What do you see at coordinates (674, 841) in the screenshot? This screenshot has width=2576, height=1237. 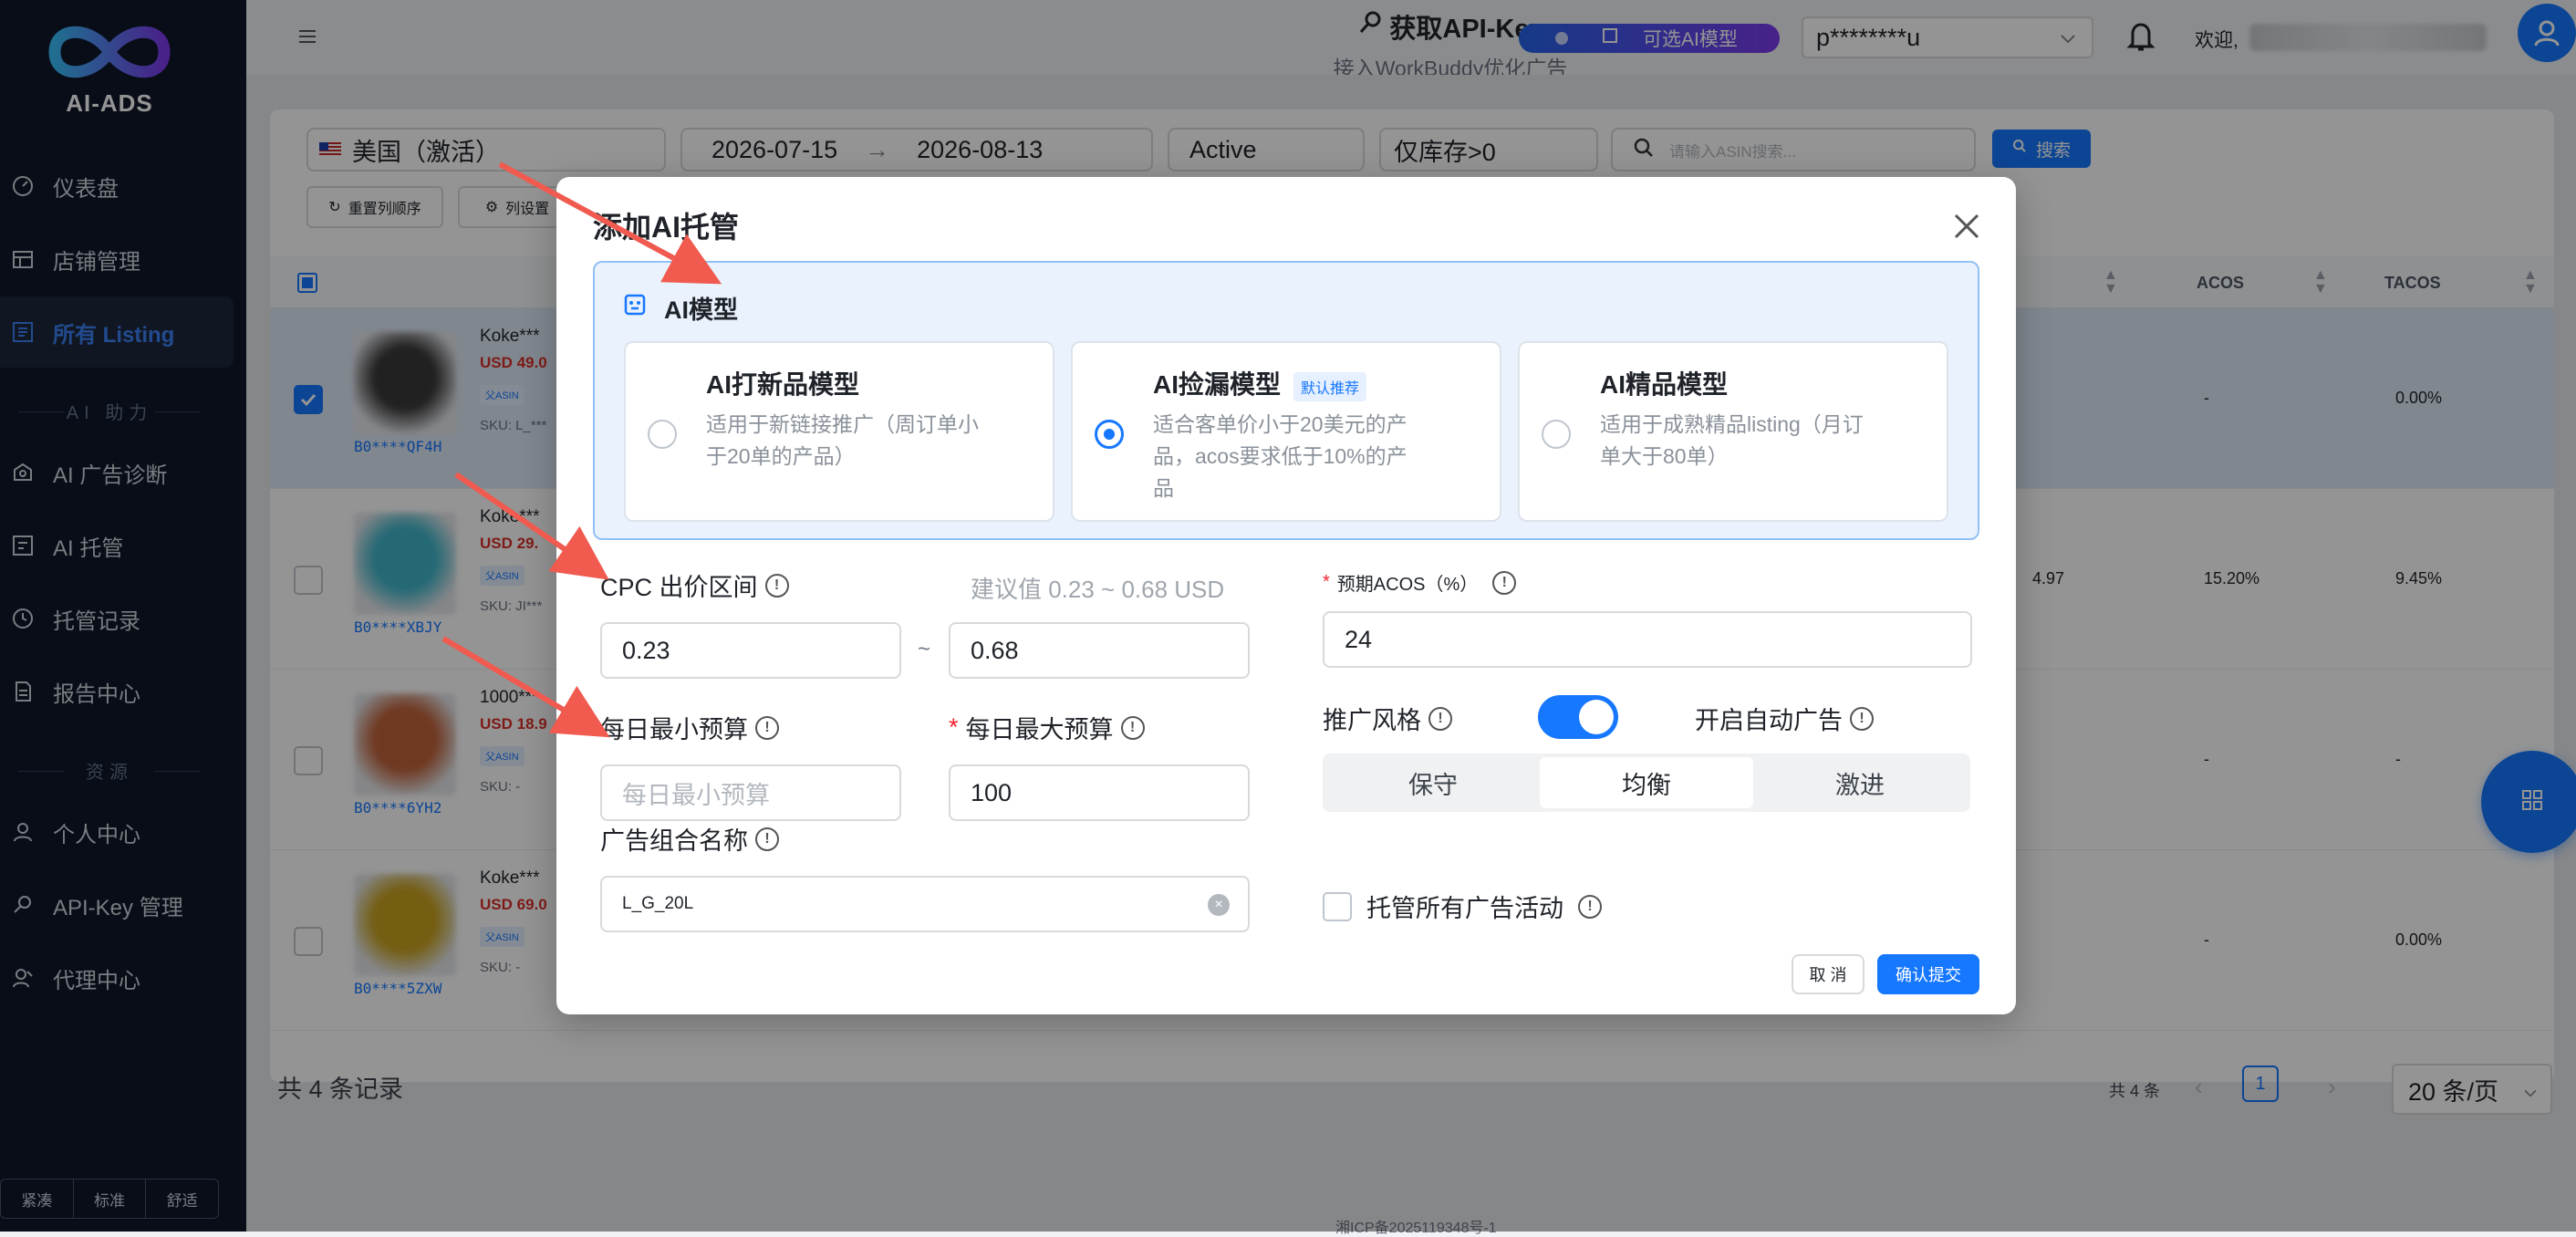 I see `adgroup-label-text: 广告组合名称` at bounding box center [674, 841].